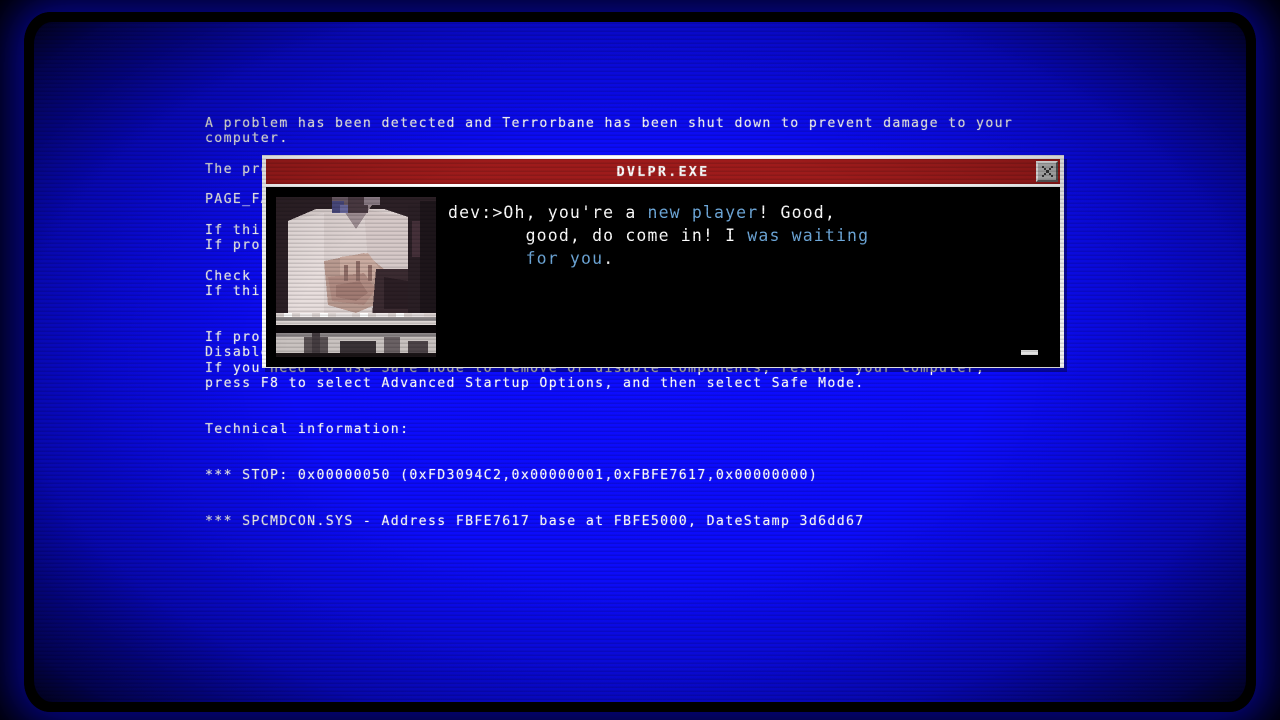 Image resolution: width=1280 pixels, height=720 pixels. Describe the element at coordinates (476, 212) in the screenshot. I see `dialog-speaker-prompt: dev:>` at that location.